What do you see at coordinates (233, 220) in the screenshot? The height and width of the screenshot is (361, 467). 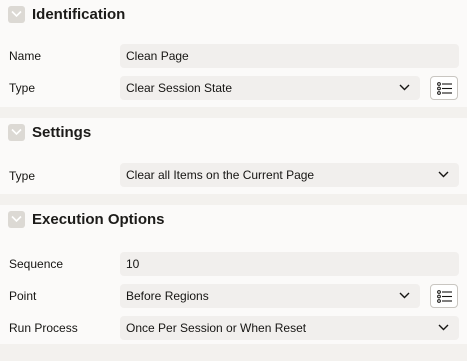 I see `execution-options-header: Execution Options` at bounding box center [233, 220].